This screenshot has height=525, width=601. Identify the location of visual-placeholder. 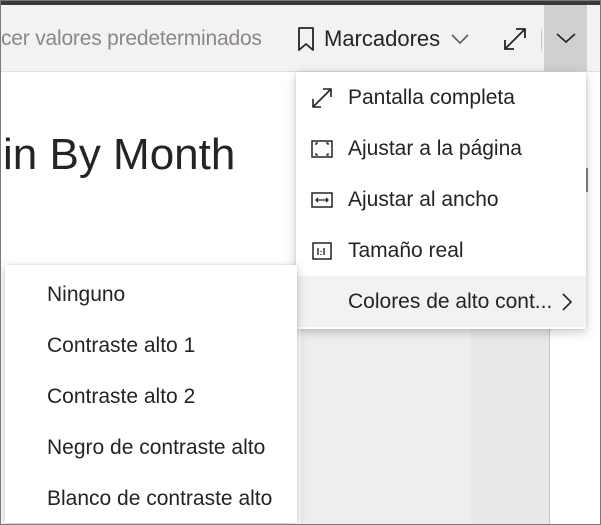
(386, 423).